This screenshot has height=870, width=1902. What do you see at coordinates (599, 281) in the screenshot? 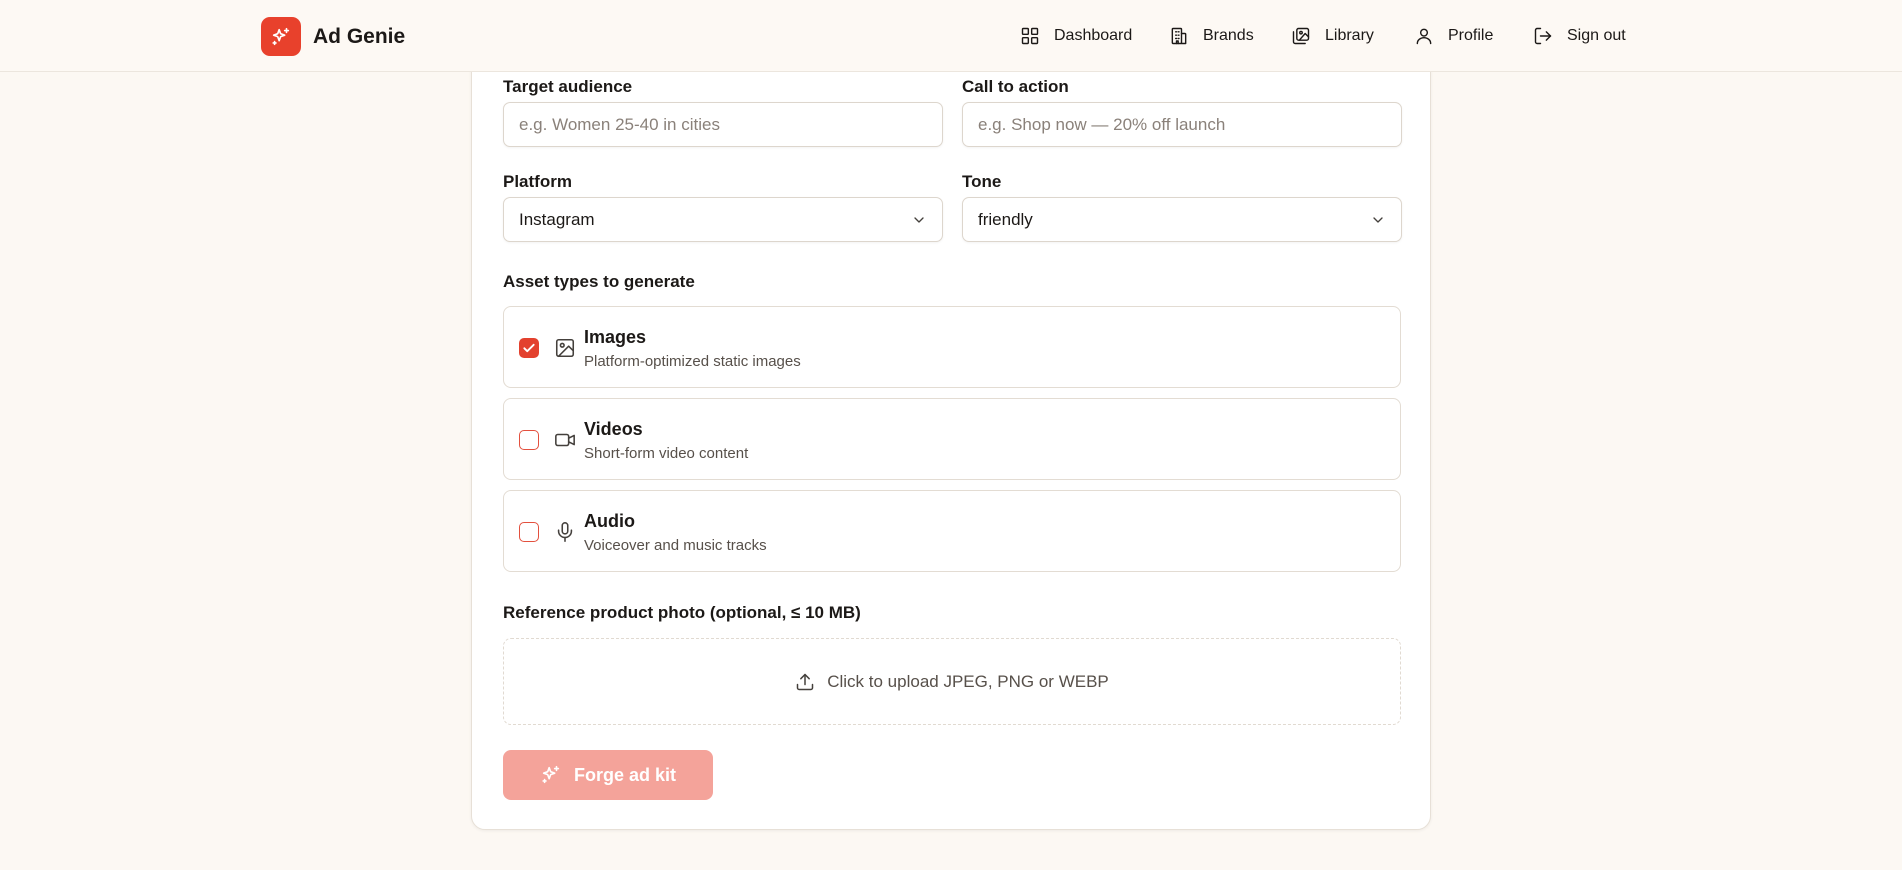
I see `asset-types-label: Asset types to generate` at bounding box center [599, 281].